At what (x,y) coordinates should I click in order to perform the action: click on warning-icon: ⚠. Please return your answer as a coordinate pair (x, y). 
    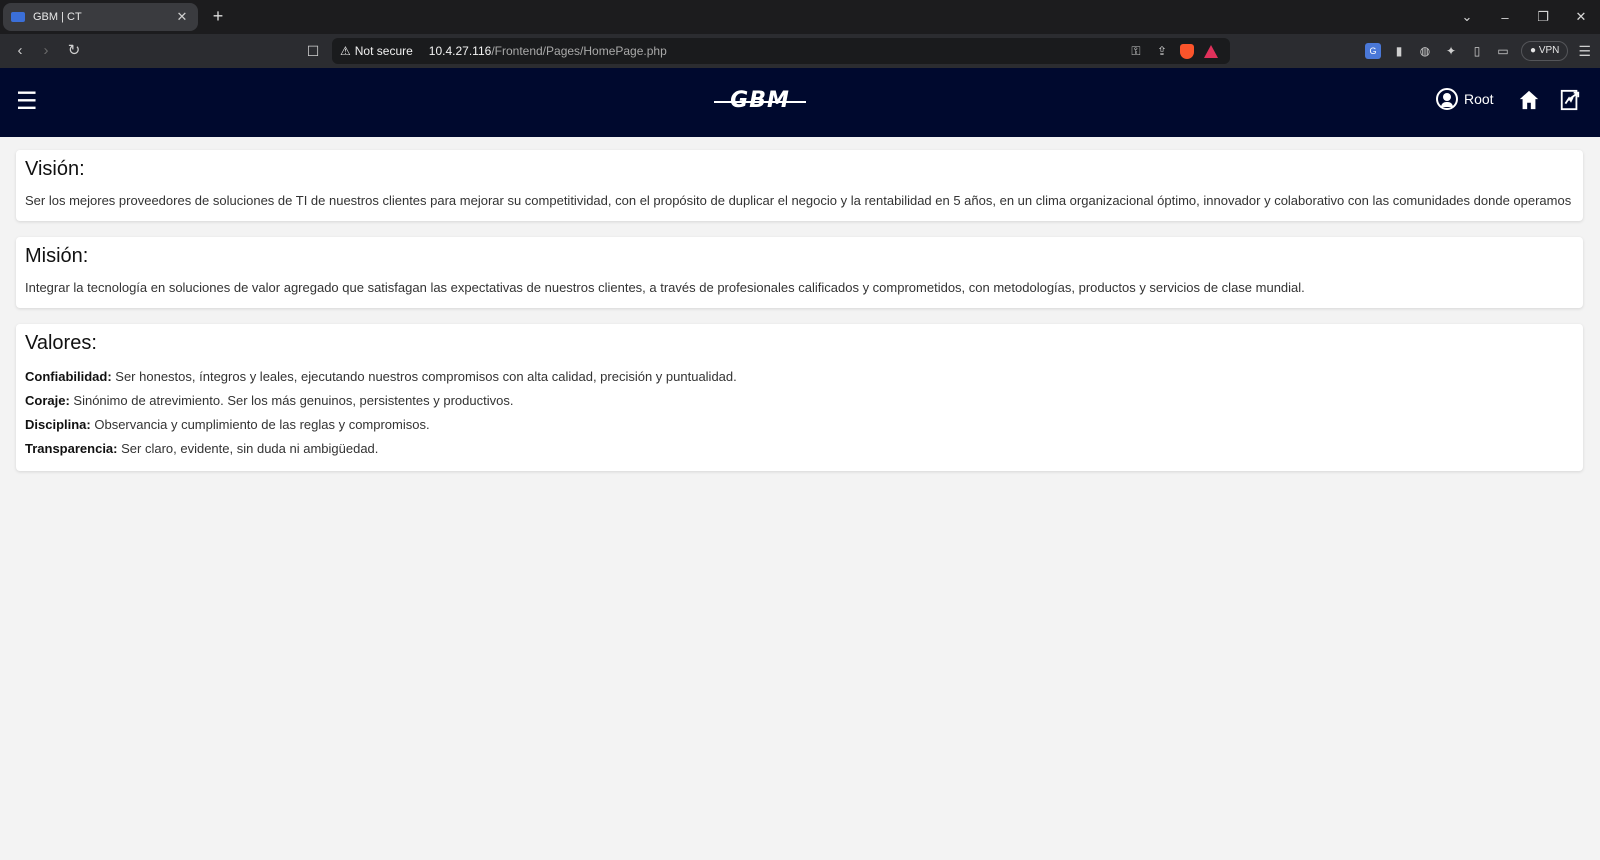
    Looking at the image, I should click on (345, 51).